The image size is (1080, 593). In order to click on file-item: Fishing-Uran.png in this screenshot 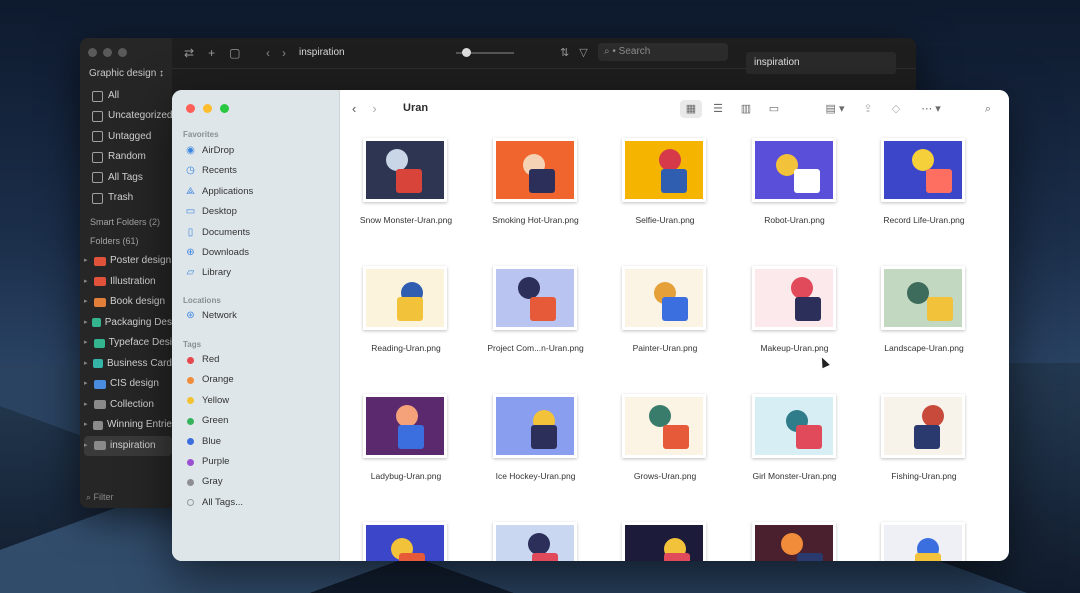, I will do `click(924, 433)`.